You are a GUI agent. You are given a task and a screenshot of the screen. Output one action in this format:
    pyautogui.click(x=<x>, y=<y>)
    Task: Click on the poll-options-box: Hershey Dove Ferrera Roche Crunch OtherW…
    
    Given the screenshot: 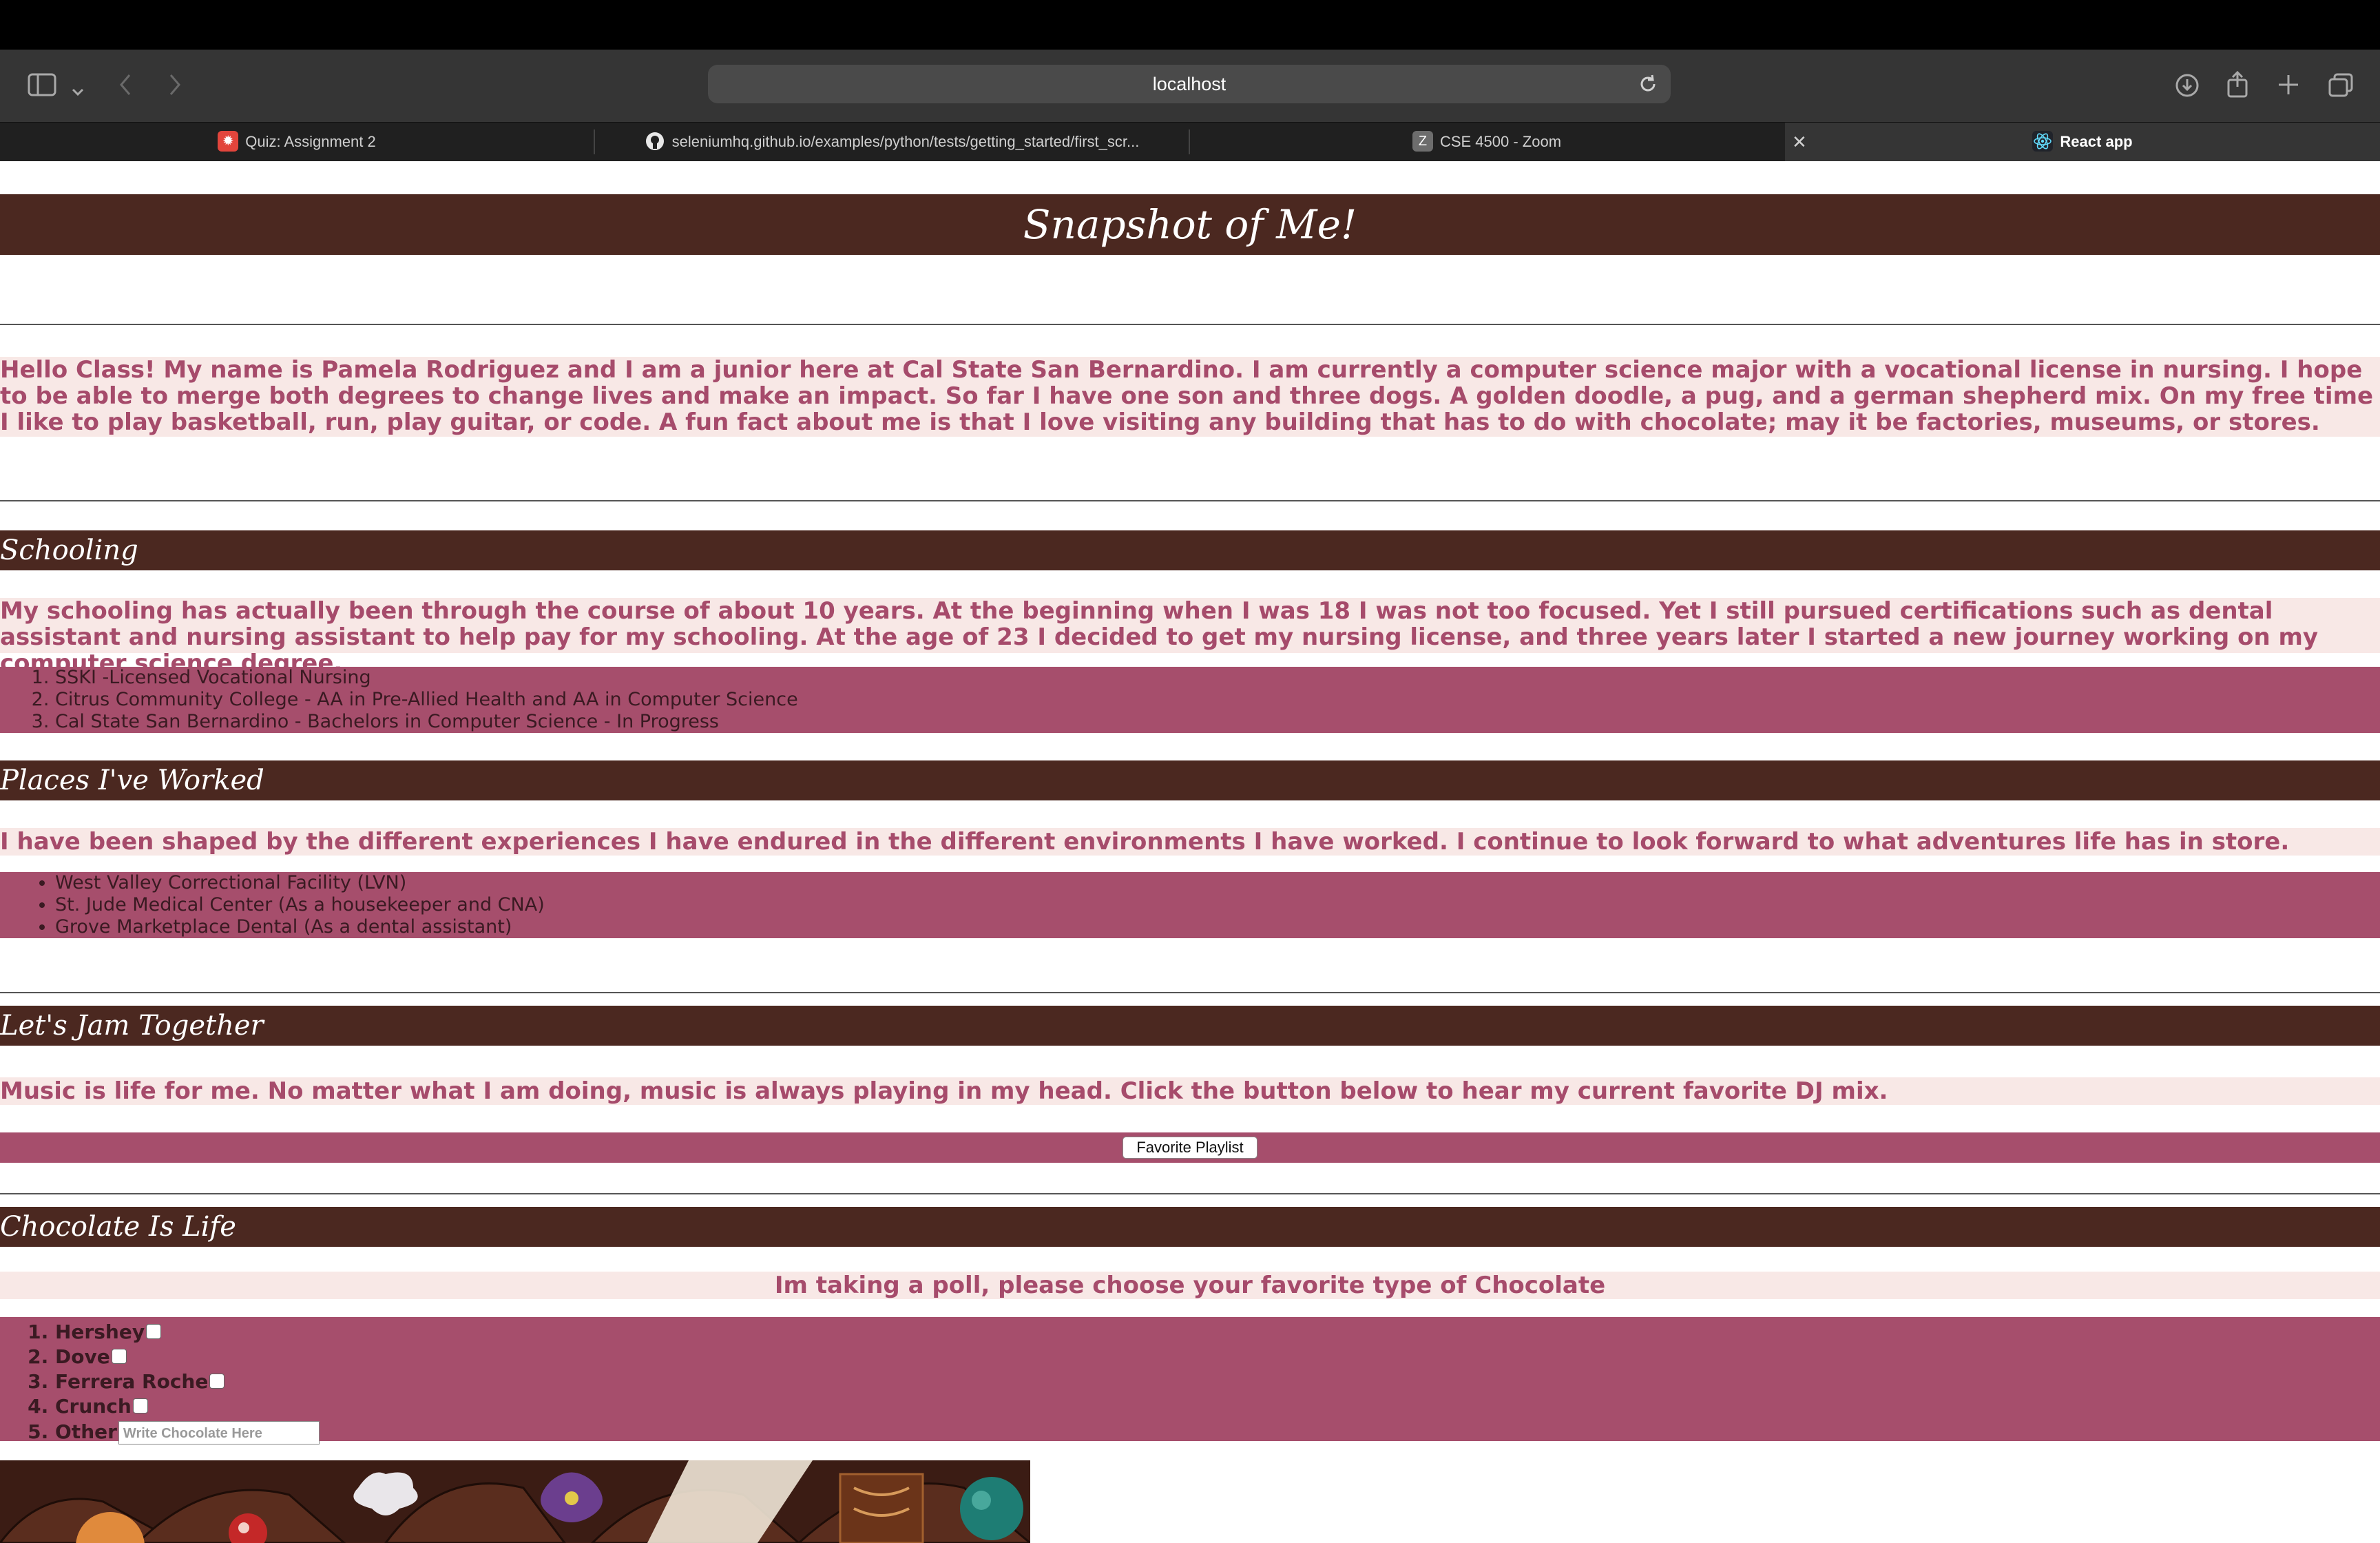 What is the action you would take?
    pyautogui.click(x=1190, y=1381)
    